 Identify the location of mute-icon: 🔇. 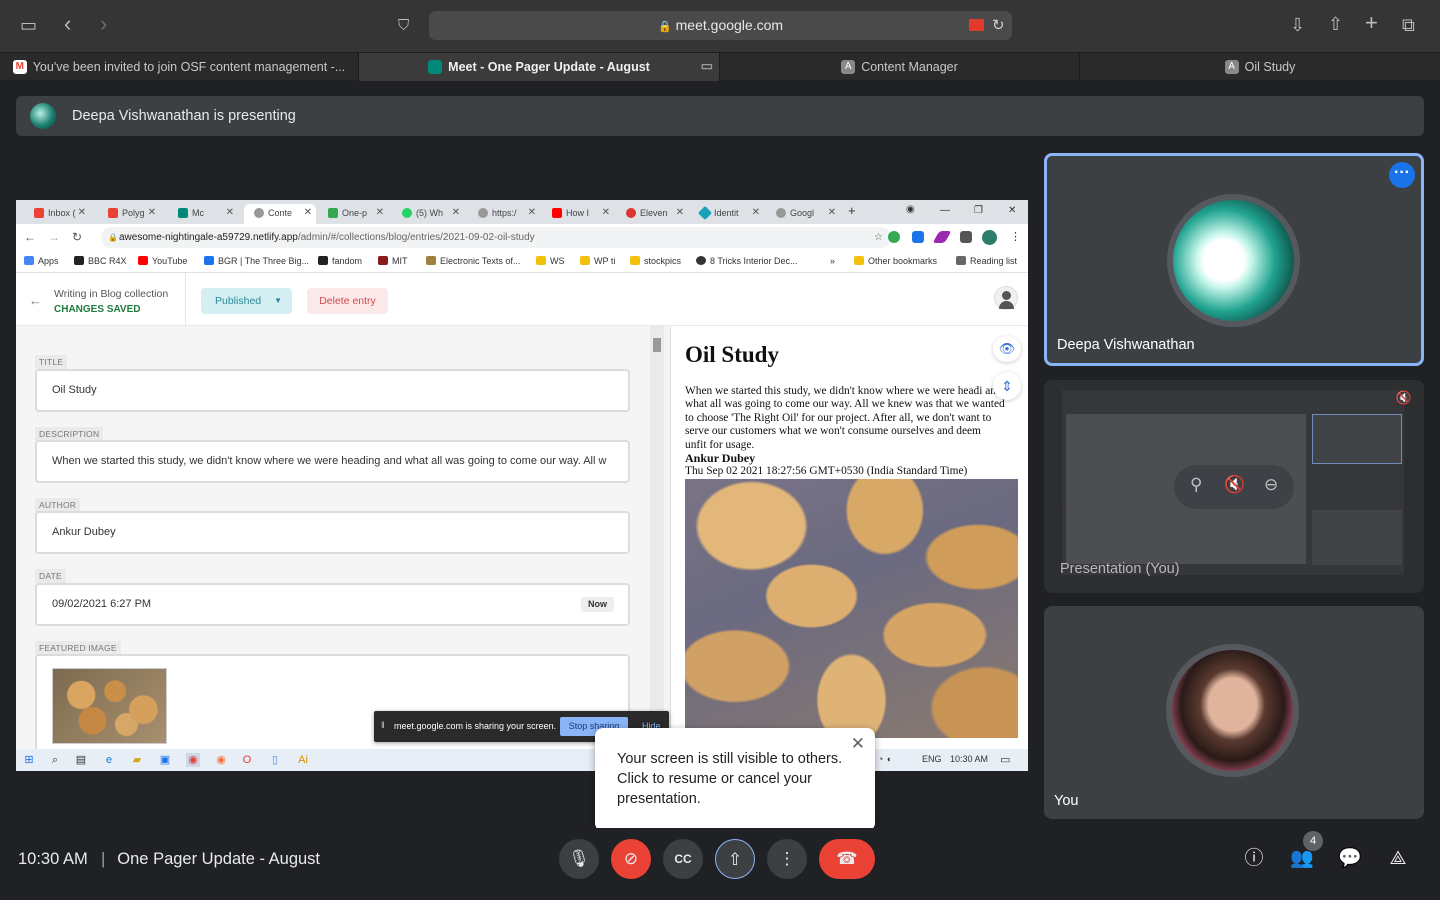
(1234, 485).